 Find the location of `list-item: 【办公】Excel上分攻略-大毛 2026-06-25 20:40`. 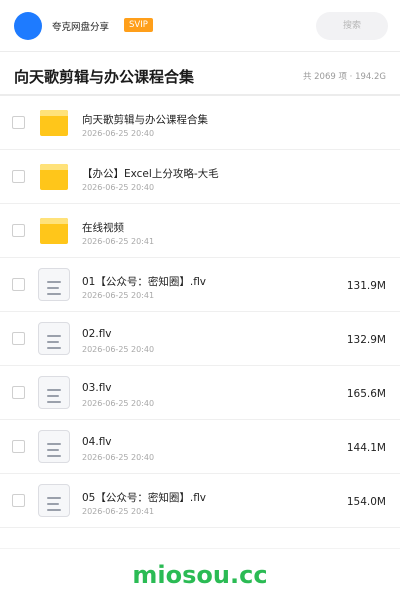

list-item: 【办公】Excel上分攻略-大毛 2026-06-25 20:40 is located at coordinates (200, 177).